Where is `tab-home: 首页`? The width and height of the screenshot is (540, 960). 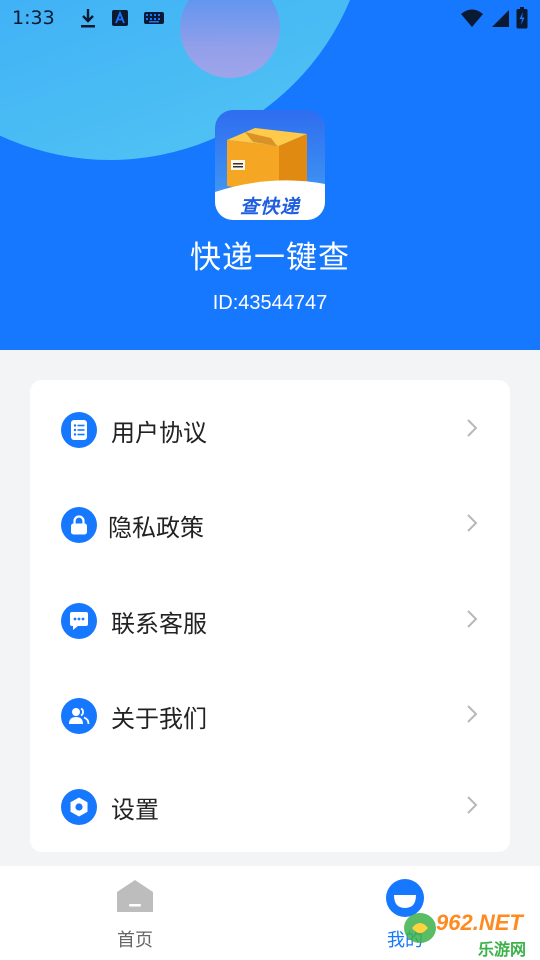
tab-home: 首页 is located at coordinates (135, 913).